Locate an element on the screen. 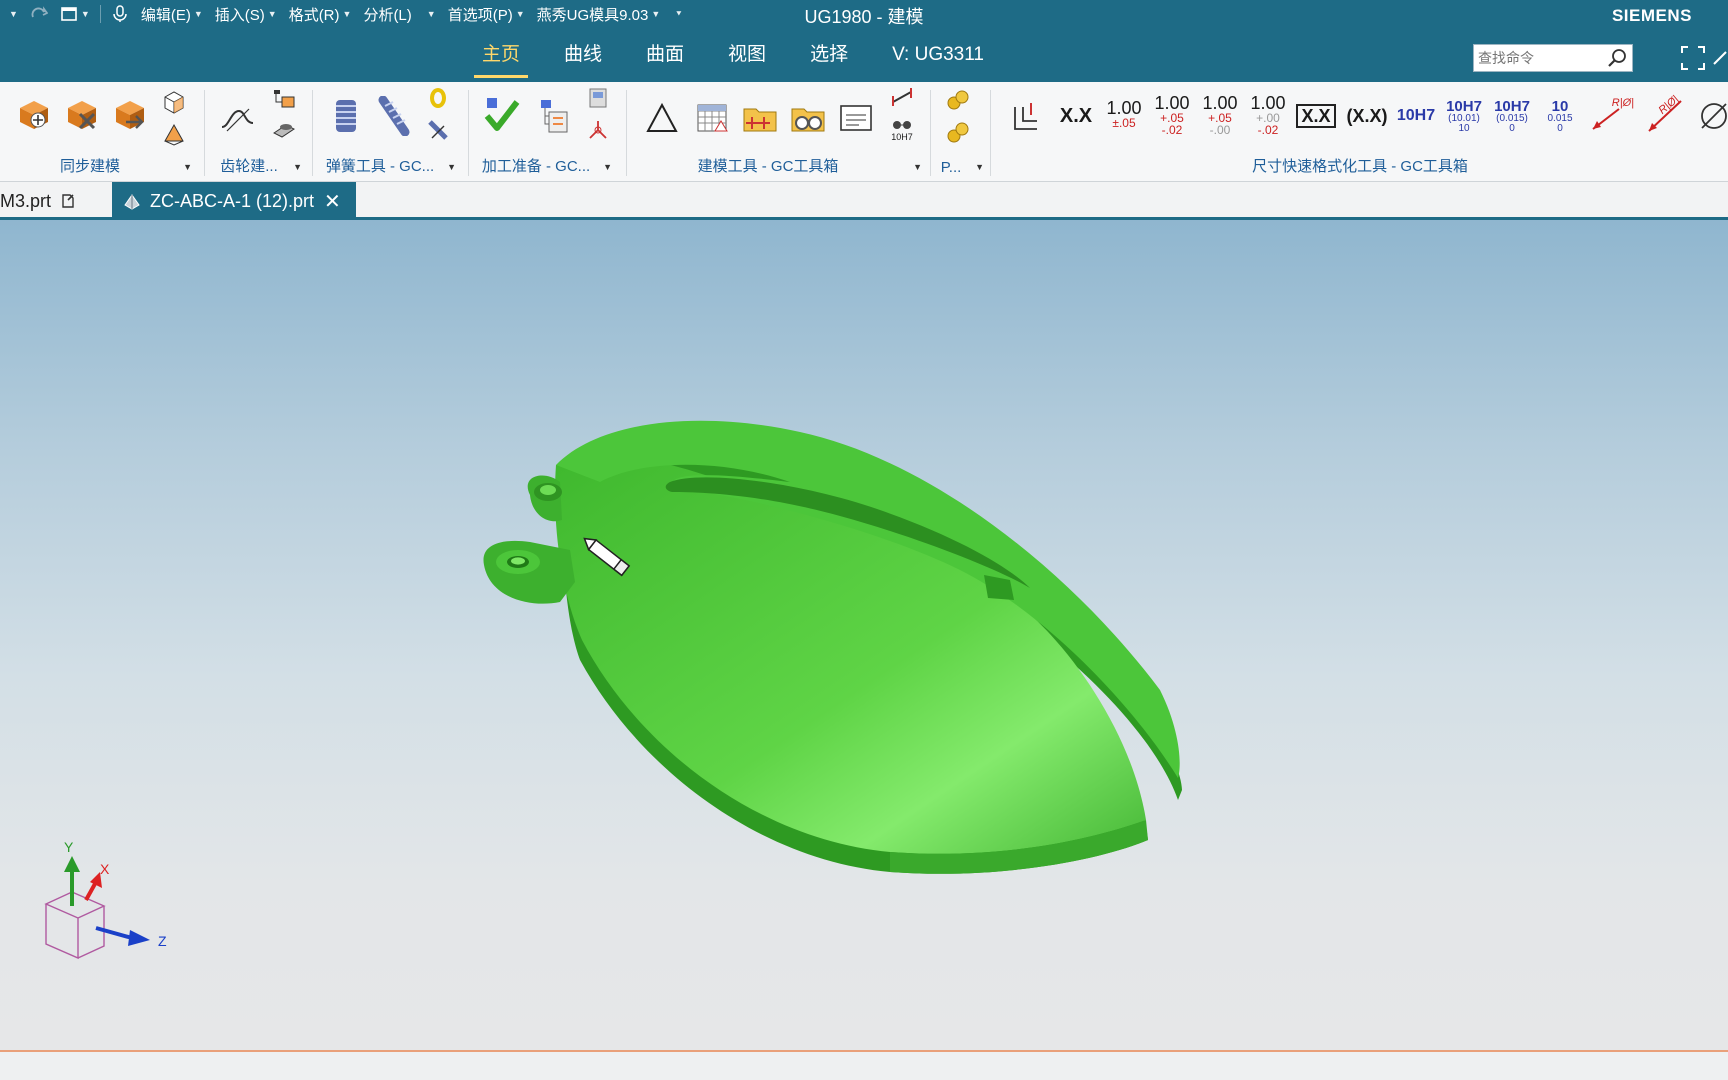  menu-preferences: 首选项(P) ▼ is located at coordinates (486, 14).